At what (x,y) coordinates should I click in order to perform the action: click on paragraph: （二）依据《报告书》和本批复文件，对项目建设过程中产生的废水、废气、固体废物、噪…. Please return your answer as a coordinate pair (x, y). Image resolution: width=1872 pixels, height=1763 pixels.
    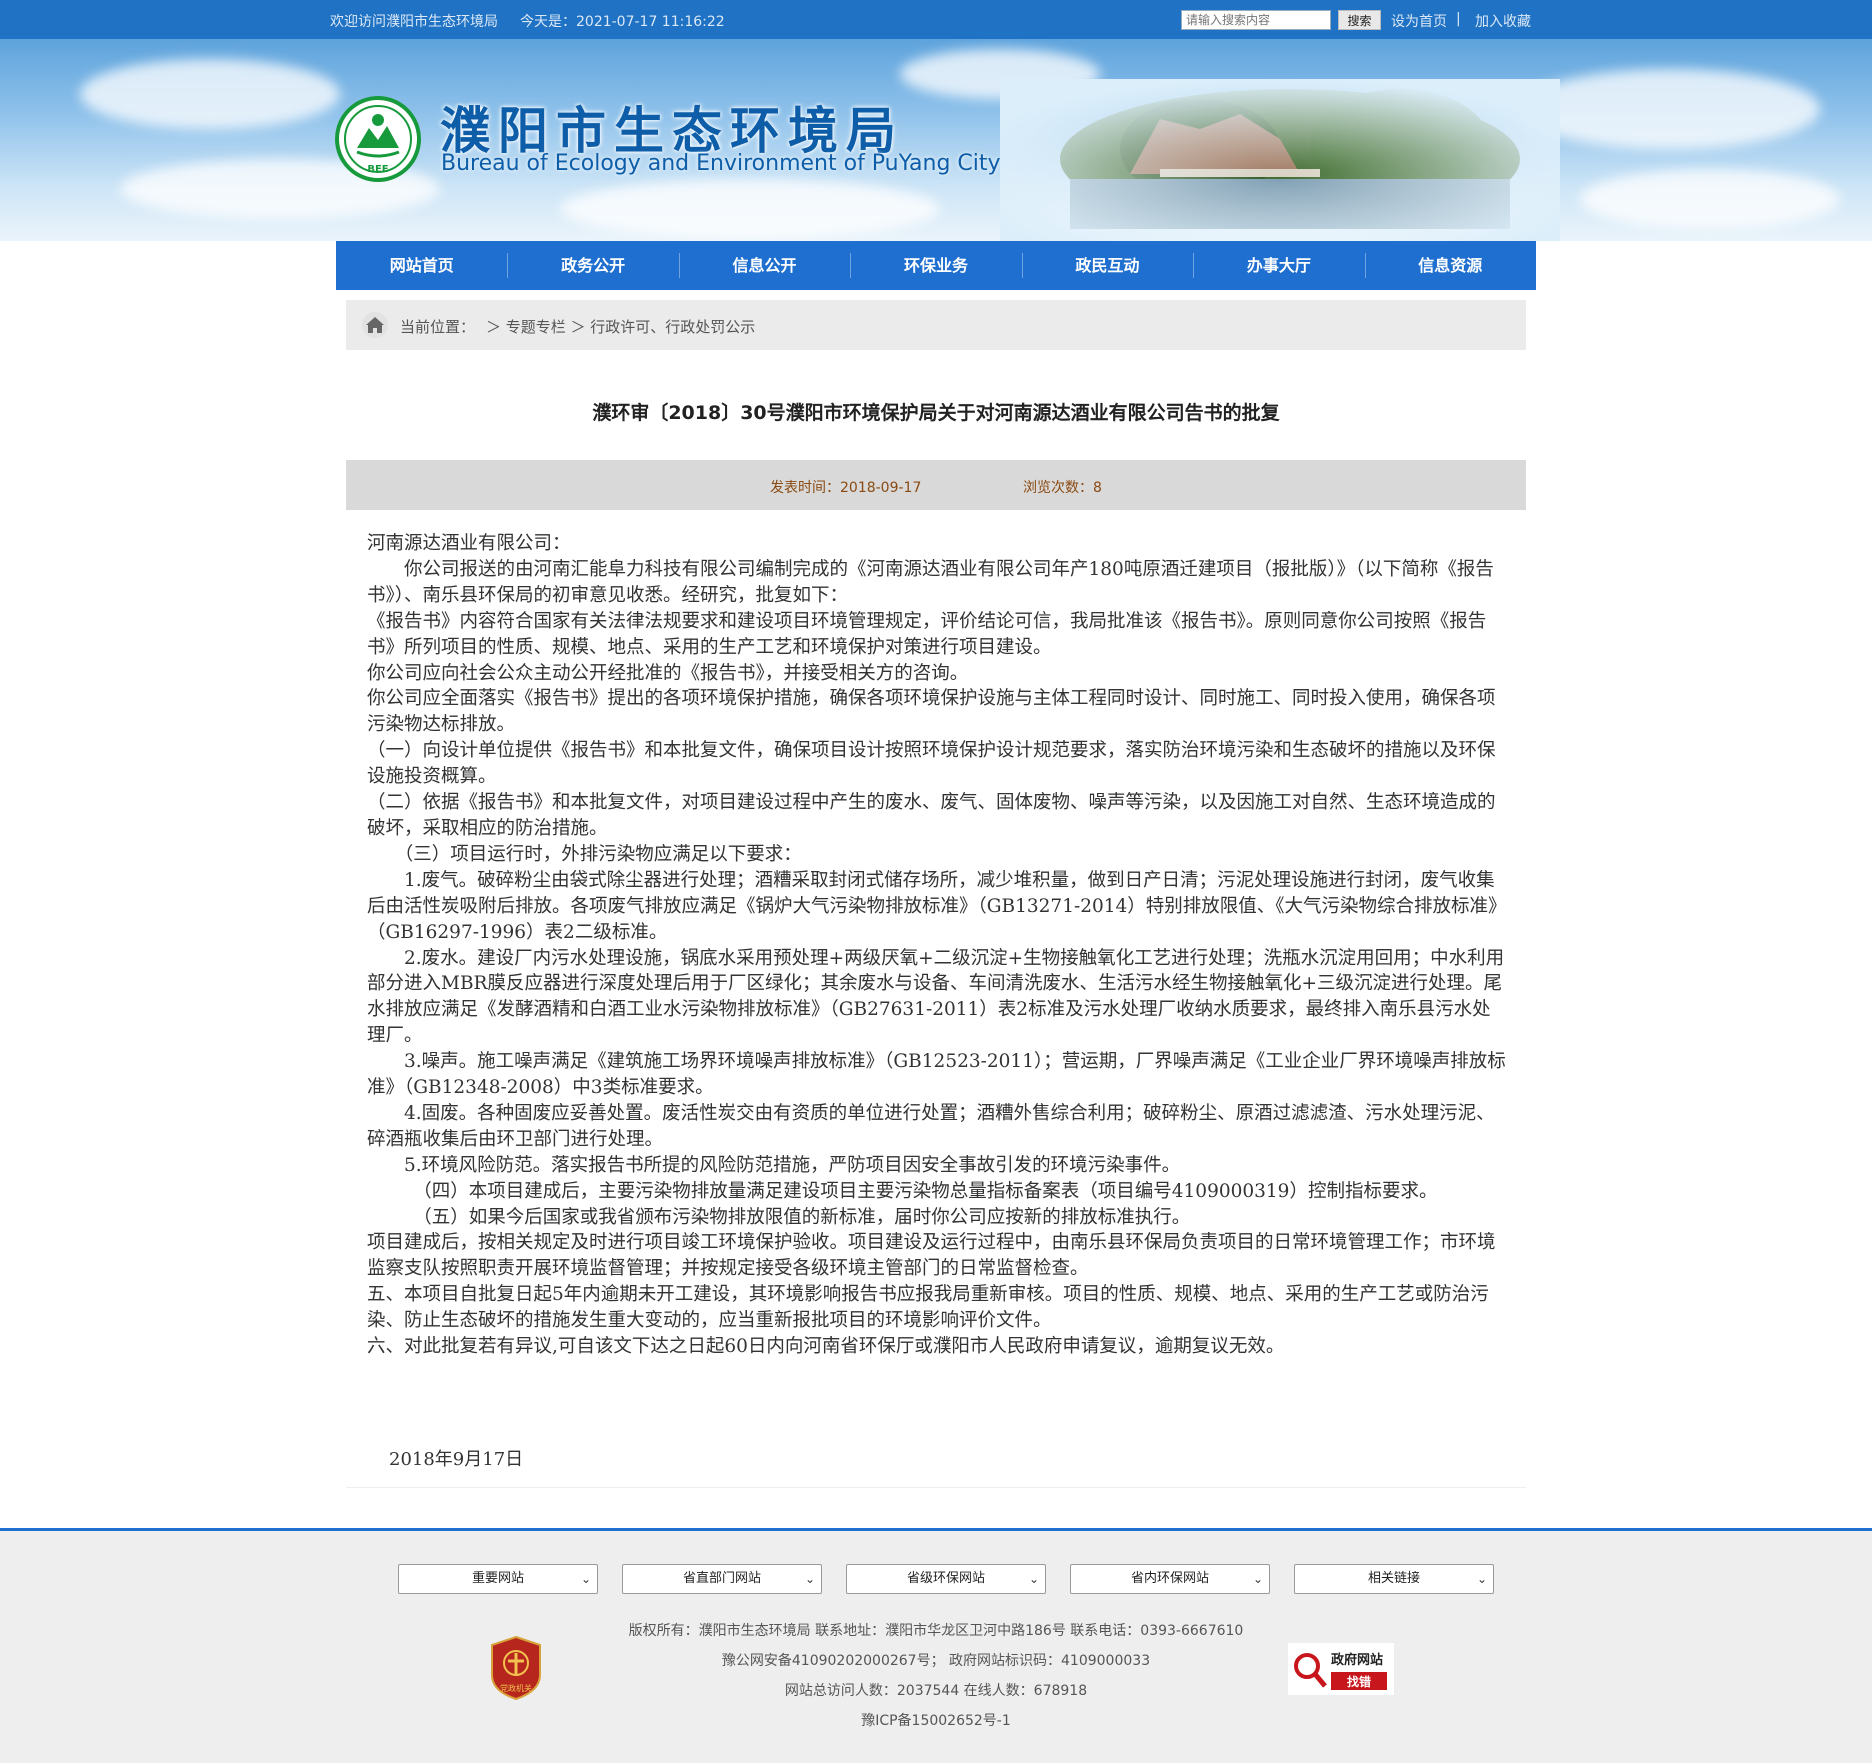
    Looking at the image, I should click on (931, 815).